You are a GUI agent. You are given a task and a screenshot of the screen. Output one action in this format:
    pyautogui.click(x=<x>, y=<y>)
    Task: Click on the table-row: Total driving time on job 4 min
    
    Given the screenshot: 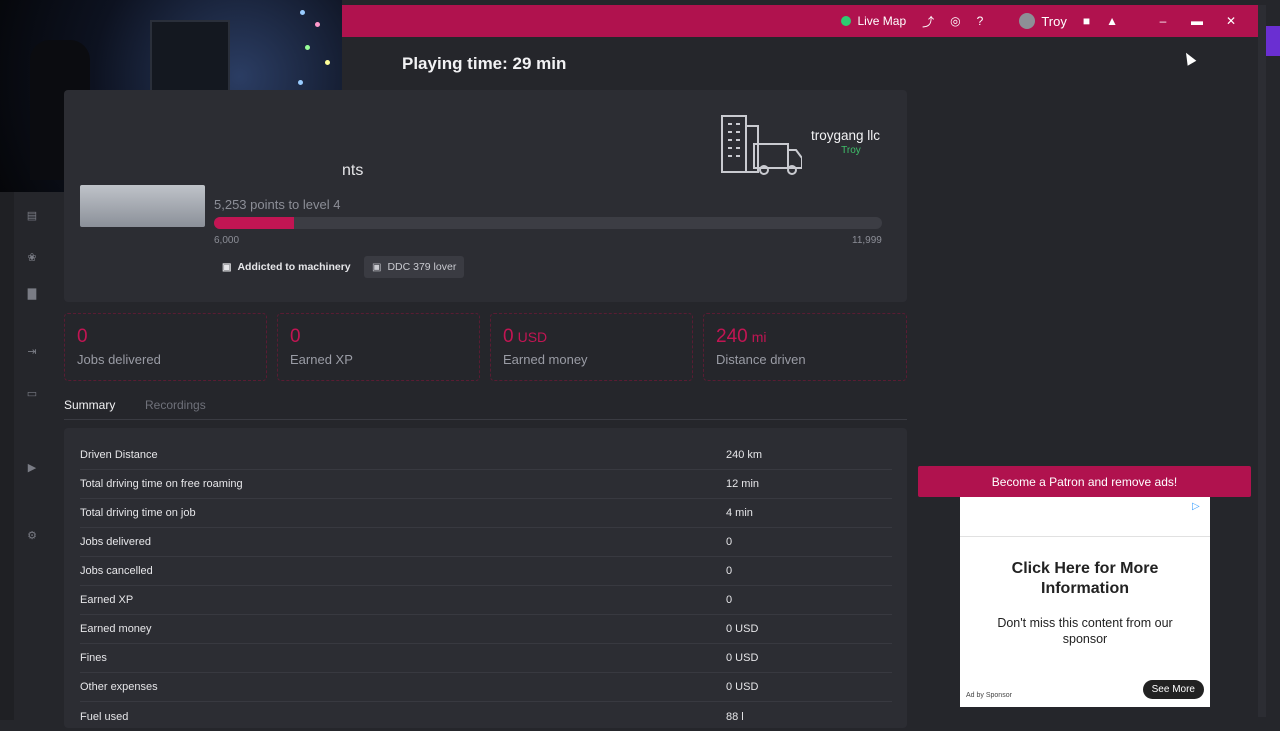 What is the action you would take?
    pyautogui.click(x=486, y=513)
    